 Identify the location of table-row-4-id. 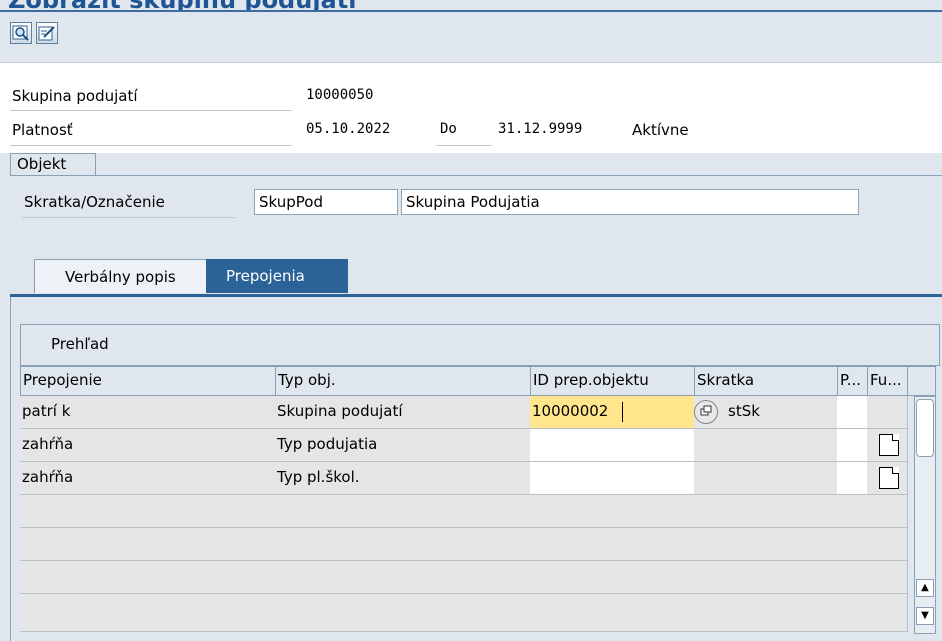
(612, 544).